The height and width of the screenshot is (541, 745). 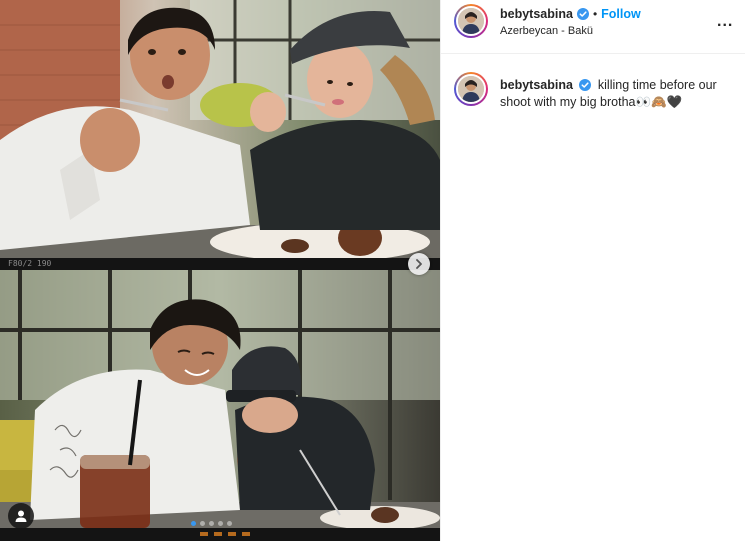 I want to click on author-username: bebytsabina, so click(x=536, y=14).